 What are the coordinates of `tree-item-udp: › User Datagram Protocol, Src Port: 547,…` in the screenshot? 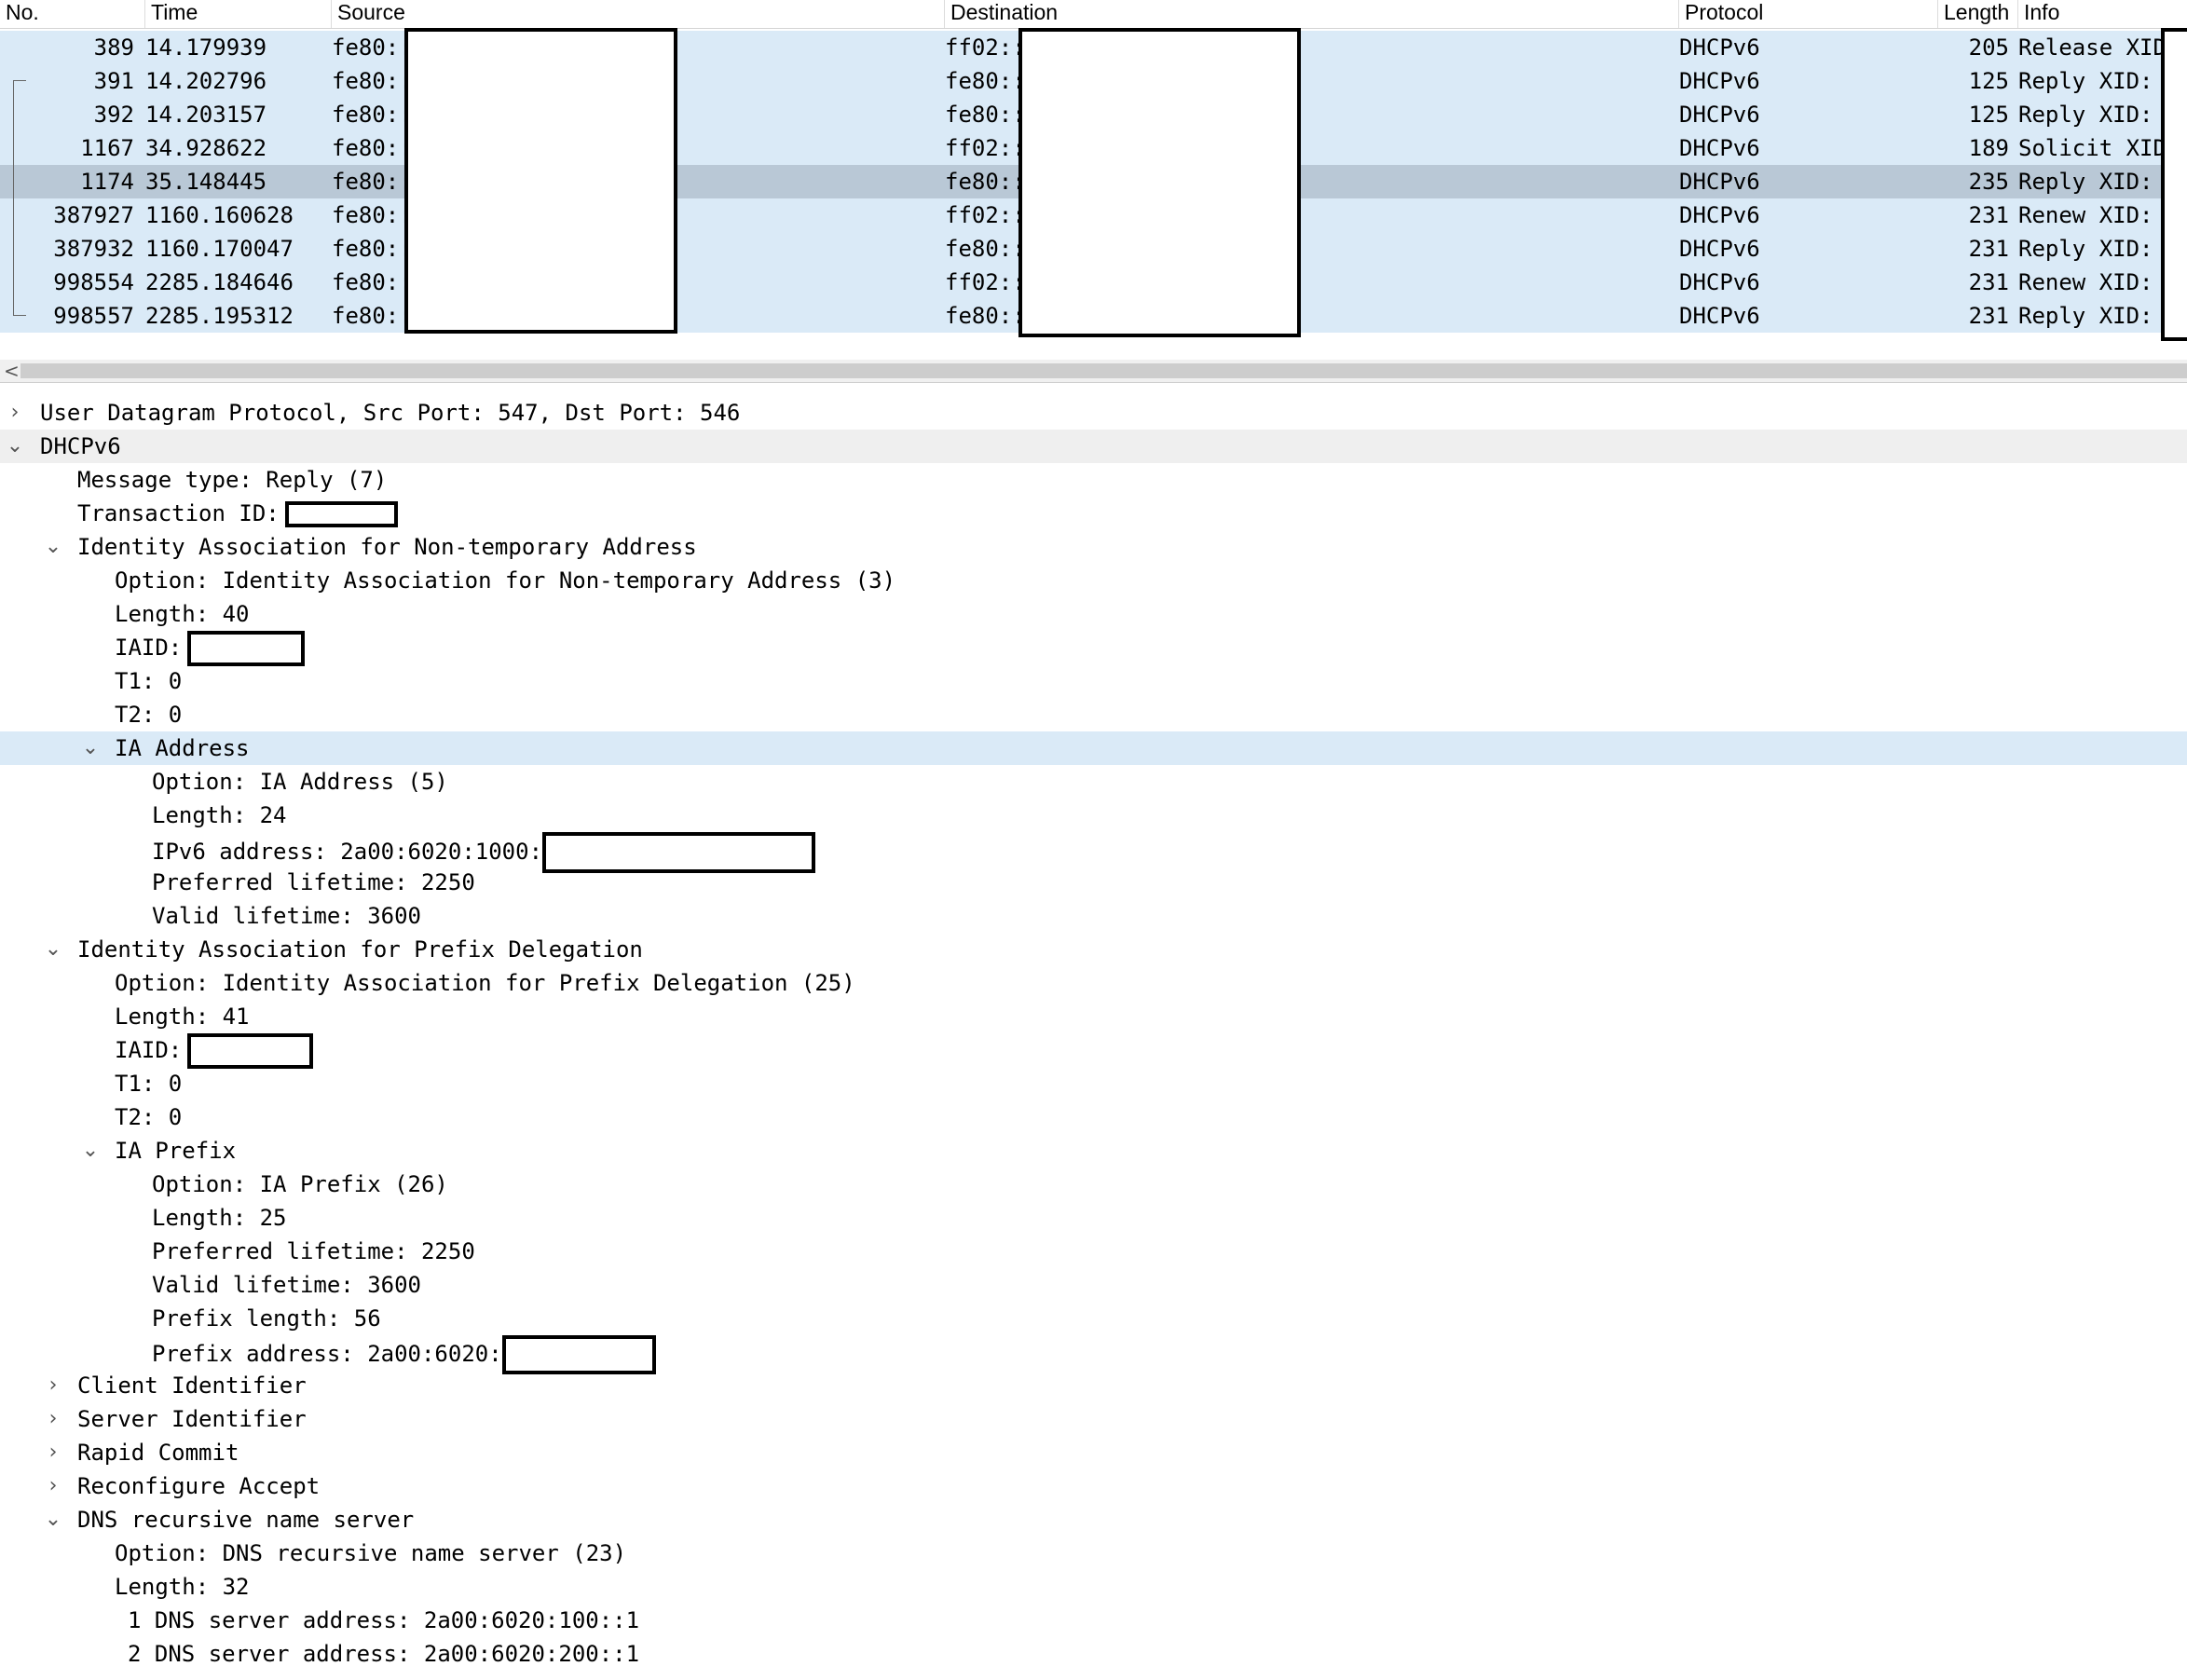 It's located at (1093, 413).